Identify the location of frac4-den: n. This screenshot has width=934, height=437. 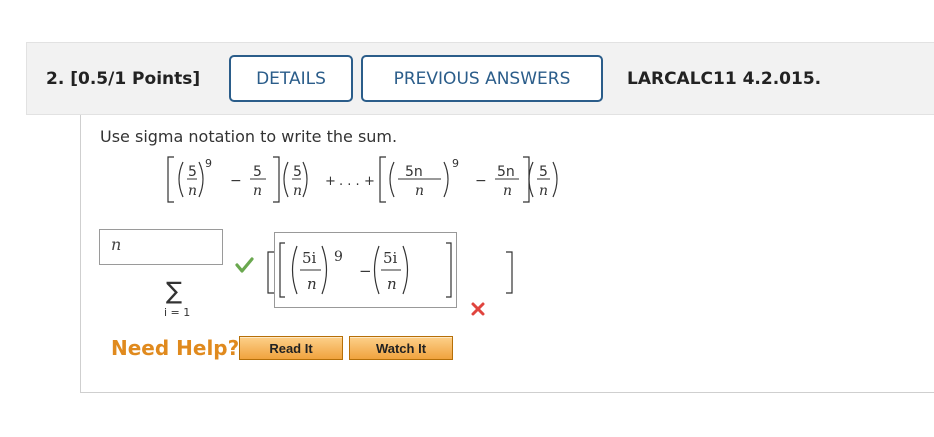
(419, 191).